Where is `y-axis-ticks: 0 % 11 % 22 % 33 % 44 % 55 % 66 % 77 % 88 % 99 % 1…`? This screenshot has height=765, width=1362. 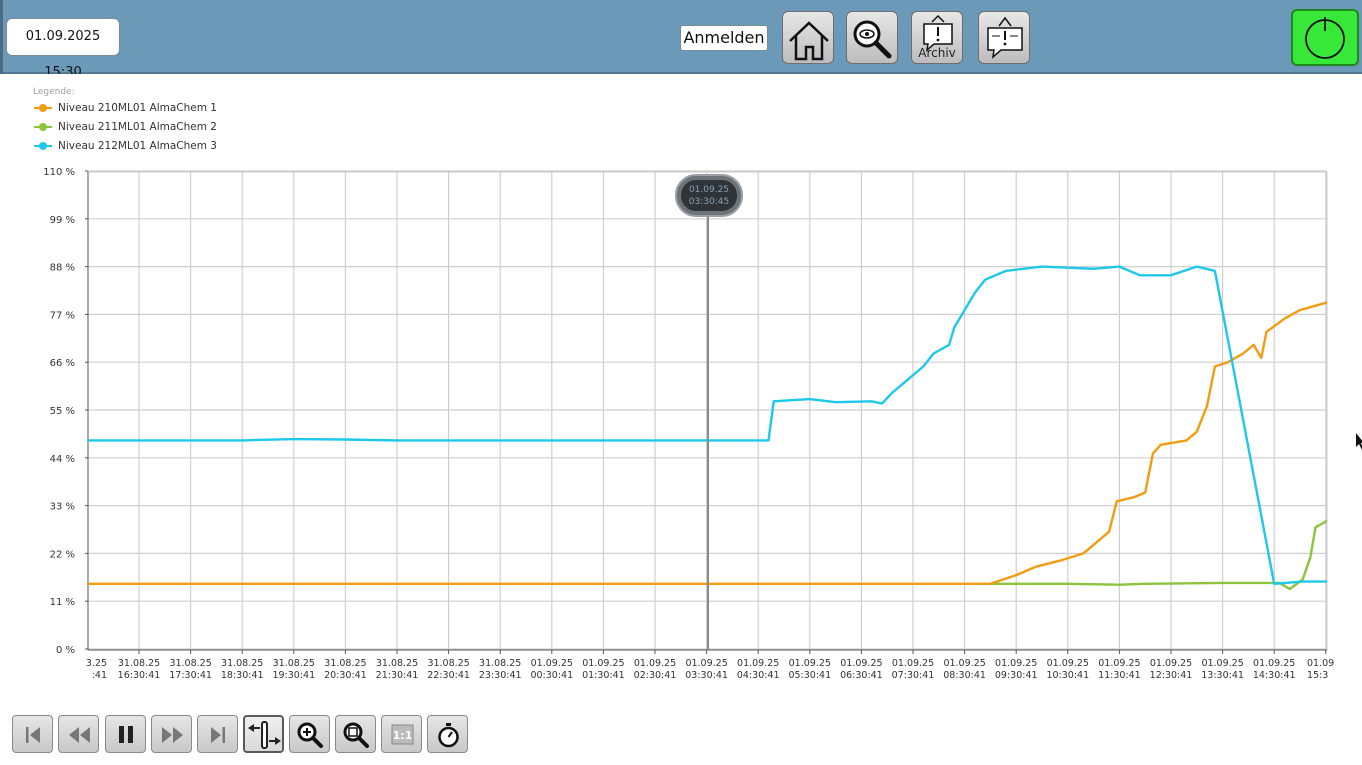 y-axis-ticks: 0 % 11 % 22 % 33 % 44 % 55 % 66 % 77 % 88 % 99 % 1… is located at coordinates (65, 411).